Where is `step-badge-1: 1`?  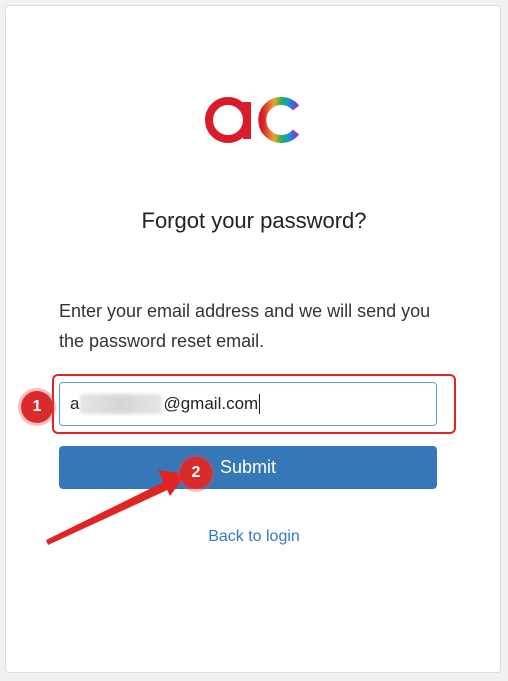
step-badge-1: 1 is located at coordinates (37, 407).